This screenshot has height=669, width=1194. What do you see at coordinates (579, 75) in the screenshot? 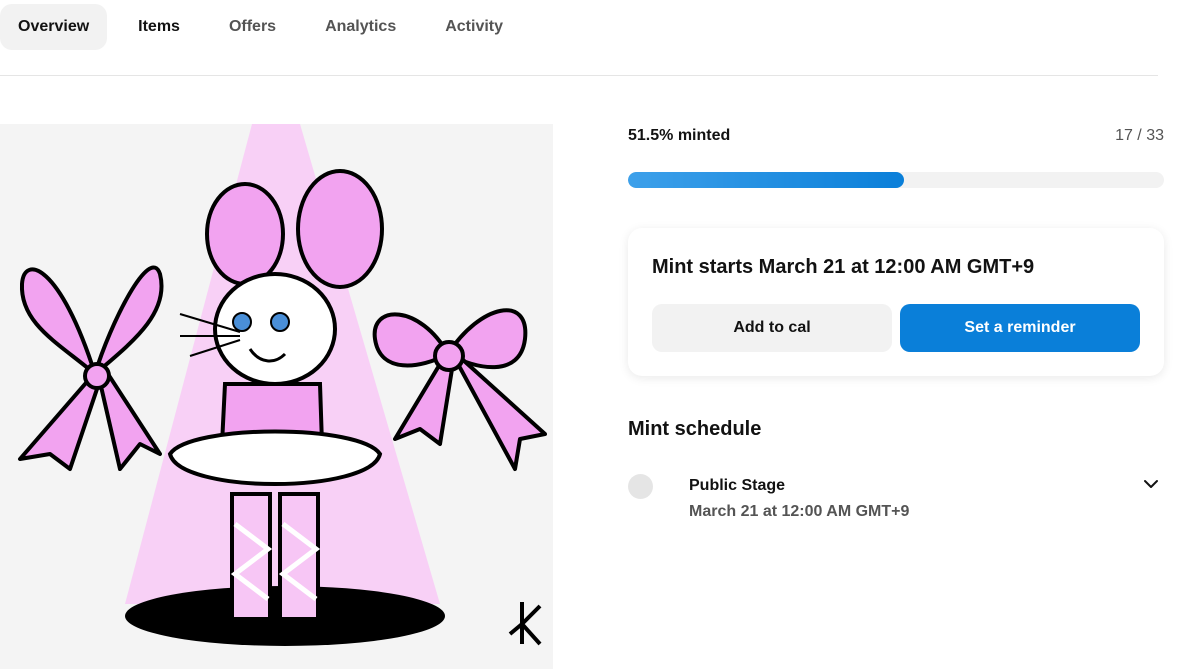
I see `tabs-divider` at bounding box center [579, 75].